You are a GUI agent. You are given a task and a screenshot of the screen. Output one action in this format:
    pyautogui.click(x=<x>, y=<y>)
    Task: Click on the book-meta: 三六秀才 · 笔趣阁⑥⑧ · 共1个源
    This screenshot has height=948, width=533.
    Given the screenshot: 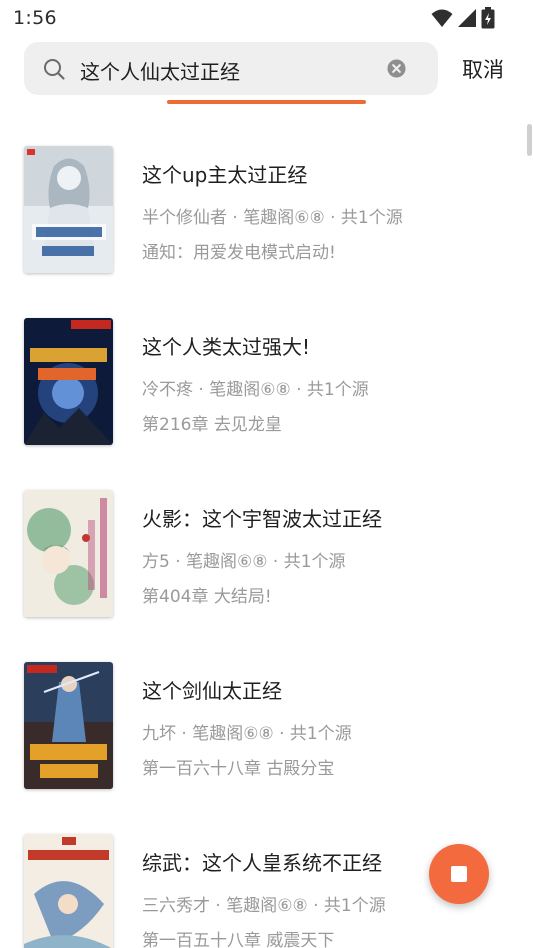 What is the action you would take?
    pyautogui.click(x=264, y=906)
    